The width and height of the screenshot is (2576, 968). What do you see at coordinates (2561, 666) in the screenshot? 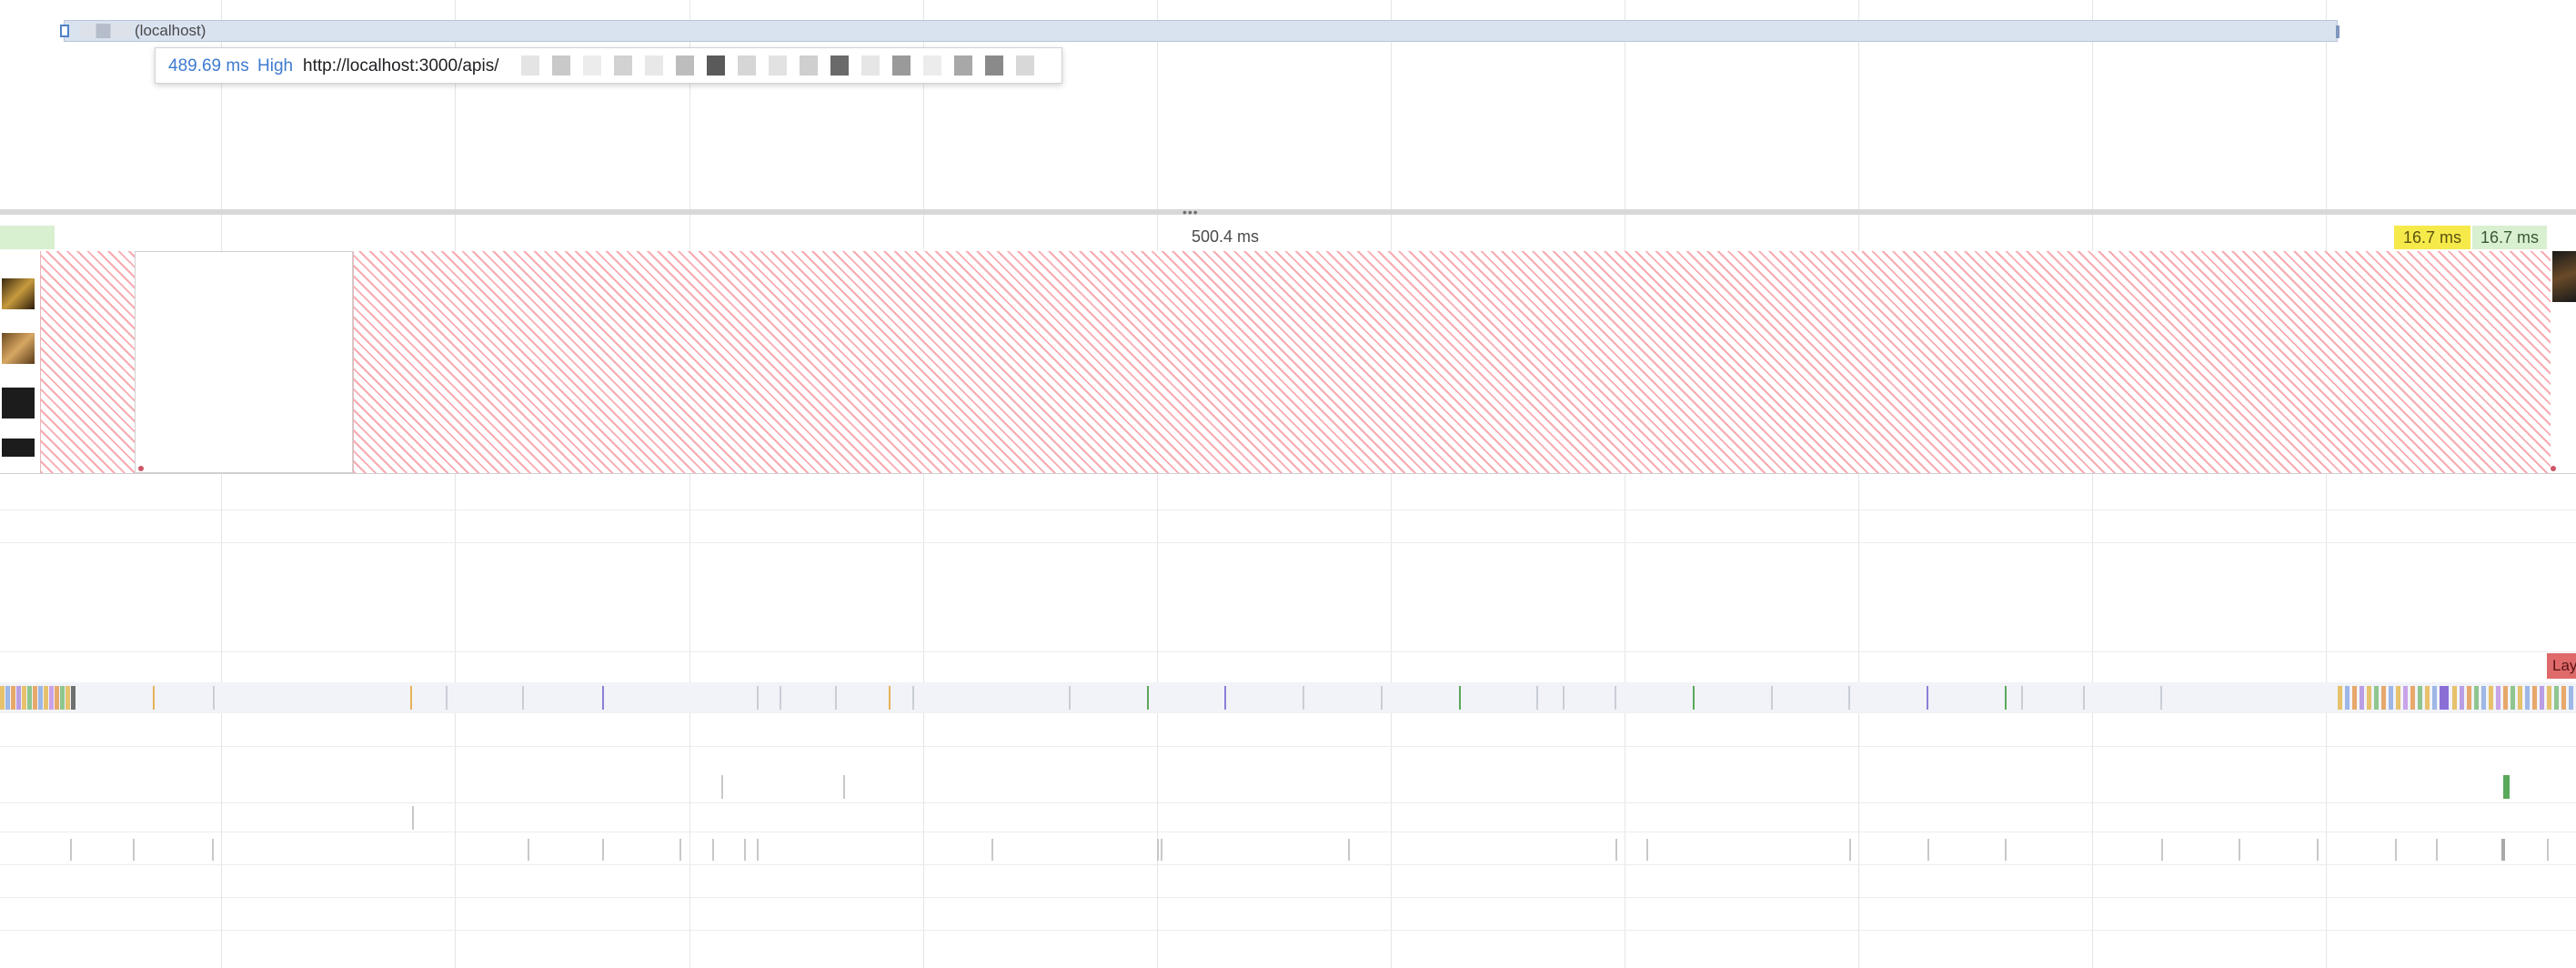
I see `layout-shift-label: Lay` at bounding box center [2561, 666].